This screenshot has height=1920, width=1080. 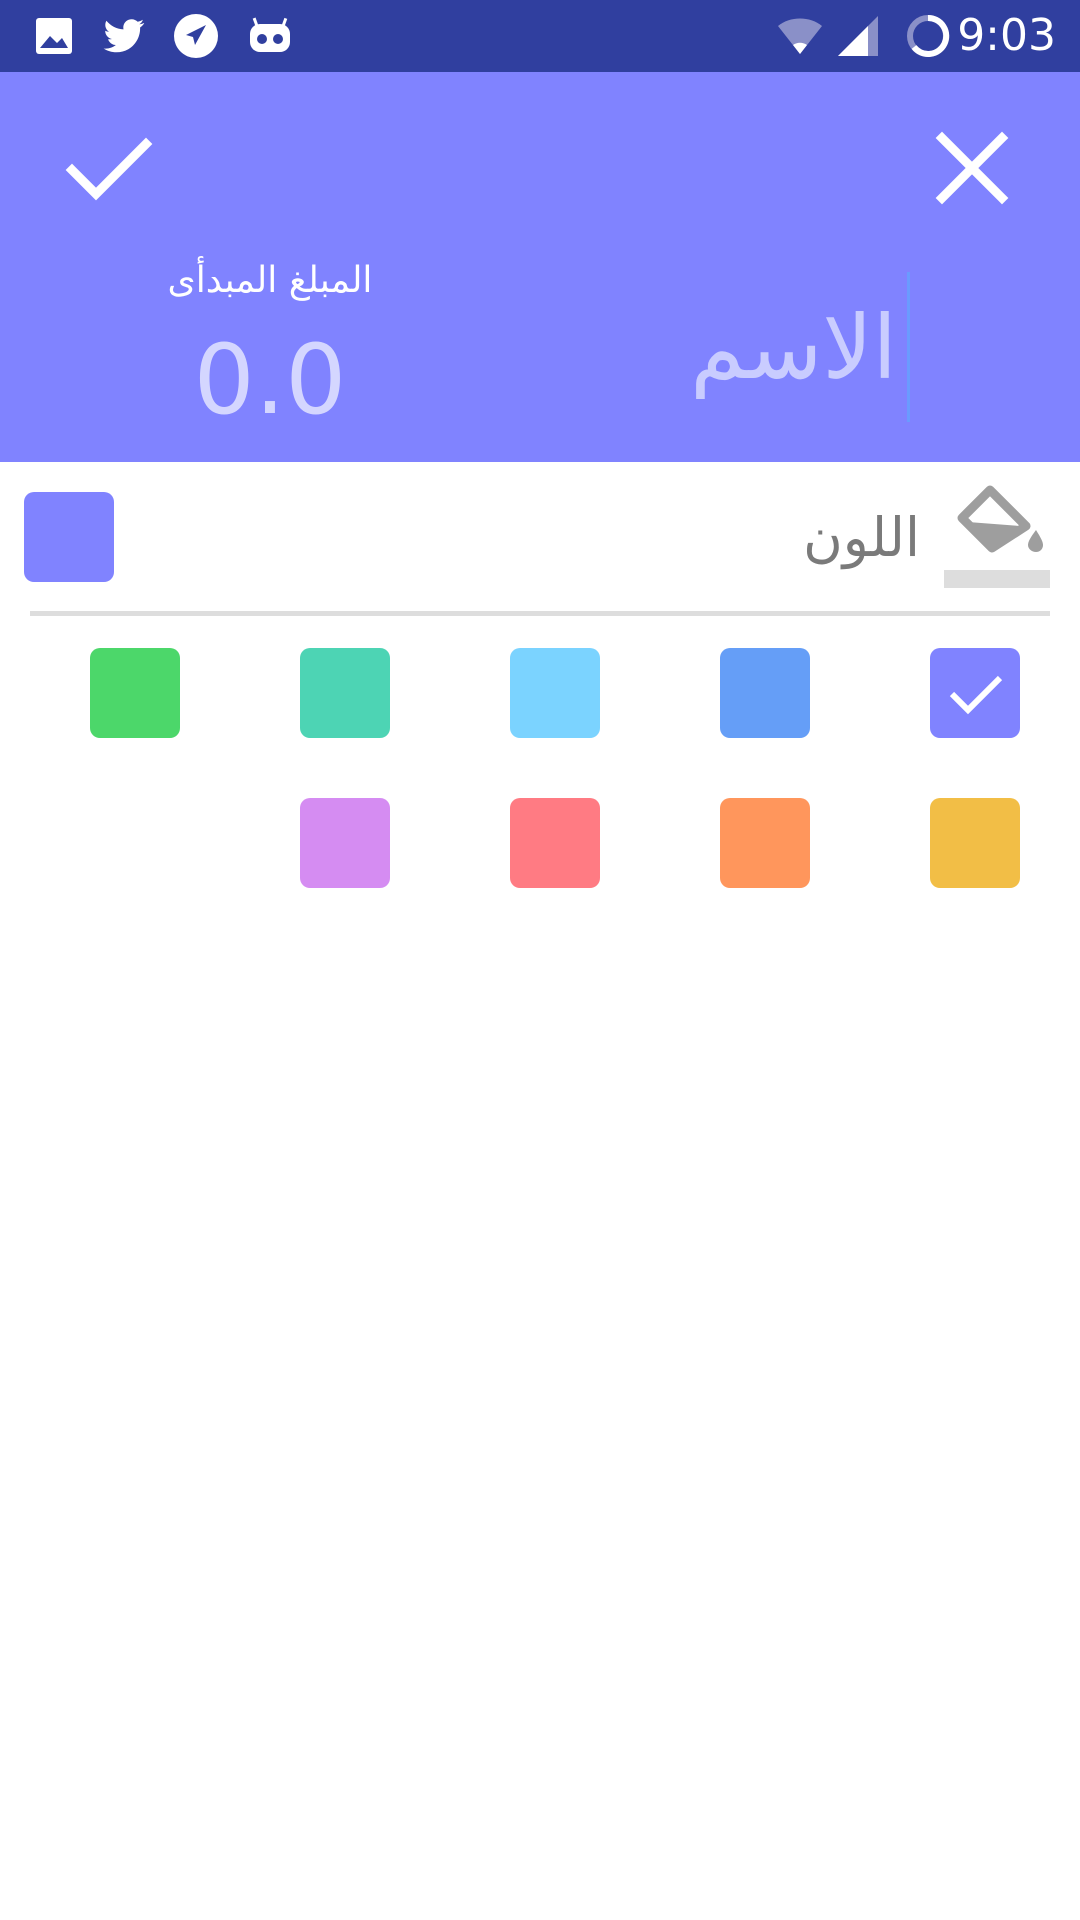 I want to click on twitter-icon, so click(x=124, y=36).